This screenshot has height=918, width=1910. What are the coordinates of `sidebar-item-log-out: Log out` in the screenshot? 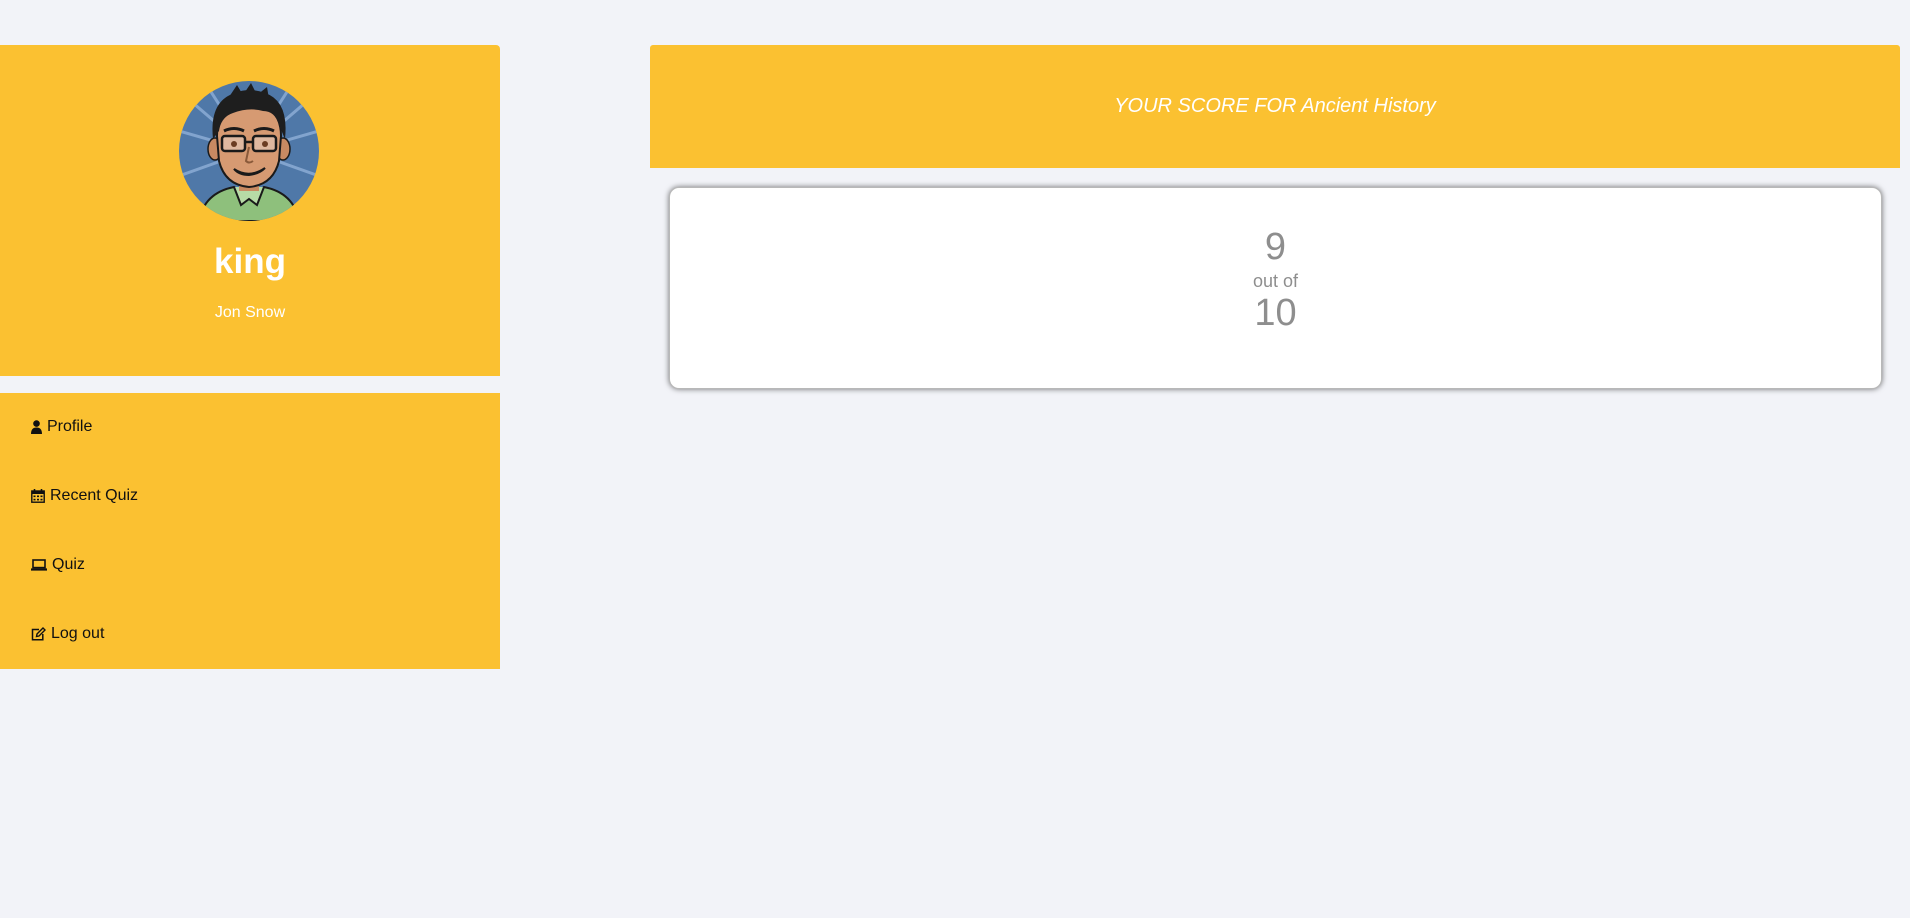 It's located at (67, 634).